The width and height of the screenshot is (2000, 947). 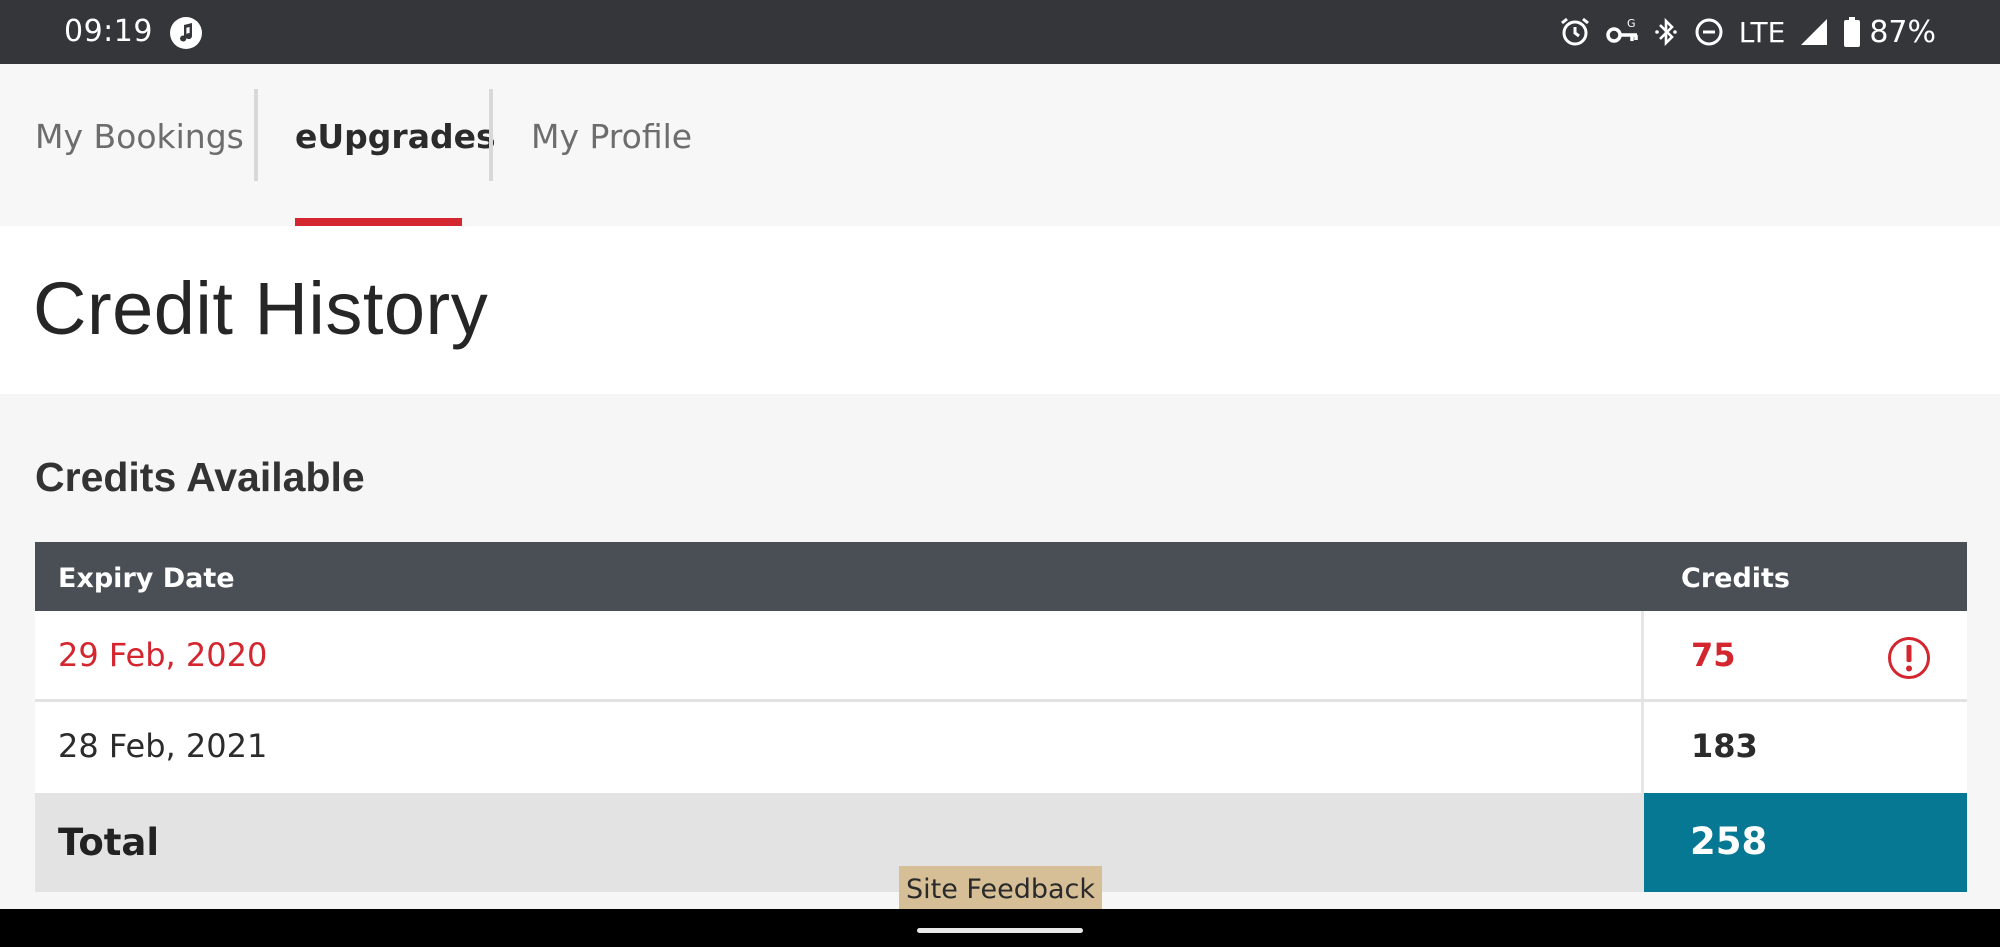 What do you see at coordinates (1852, 32) in the screenshot?
I see `battery-icon` at bounding box center [1852, 32].